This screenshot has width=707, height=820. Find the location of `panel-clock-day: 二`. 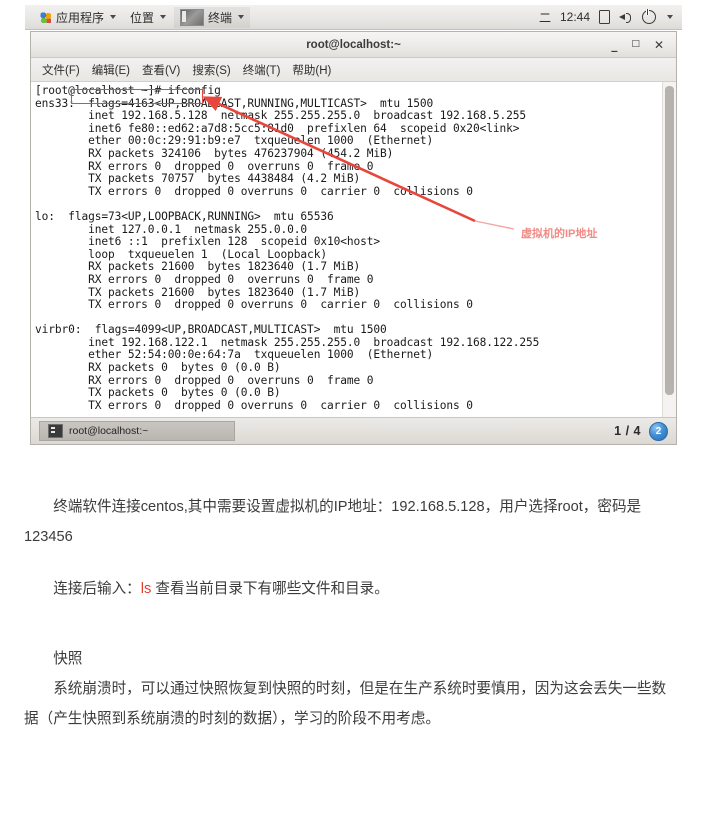

panel-clock-day: 二 is located at coordinates (545, 17).